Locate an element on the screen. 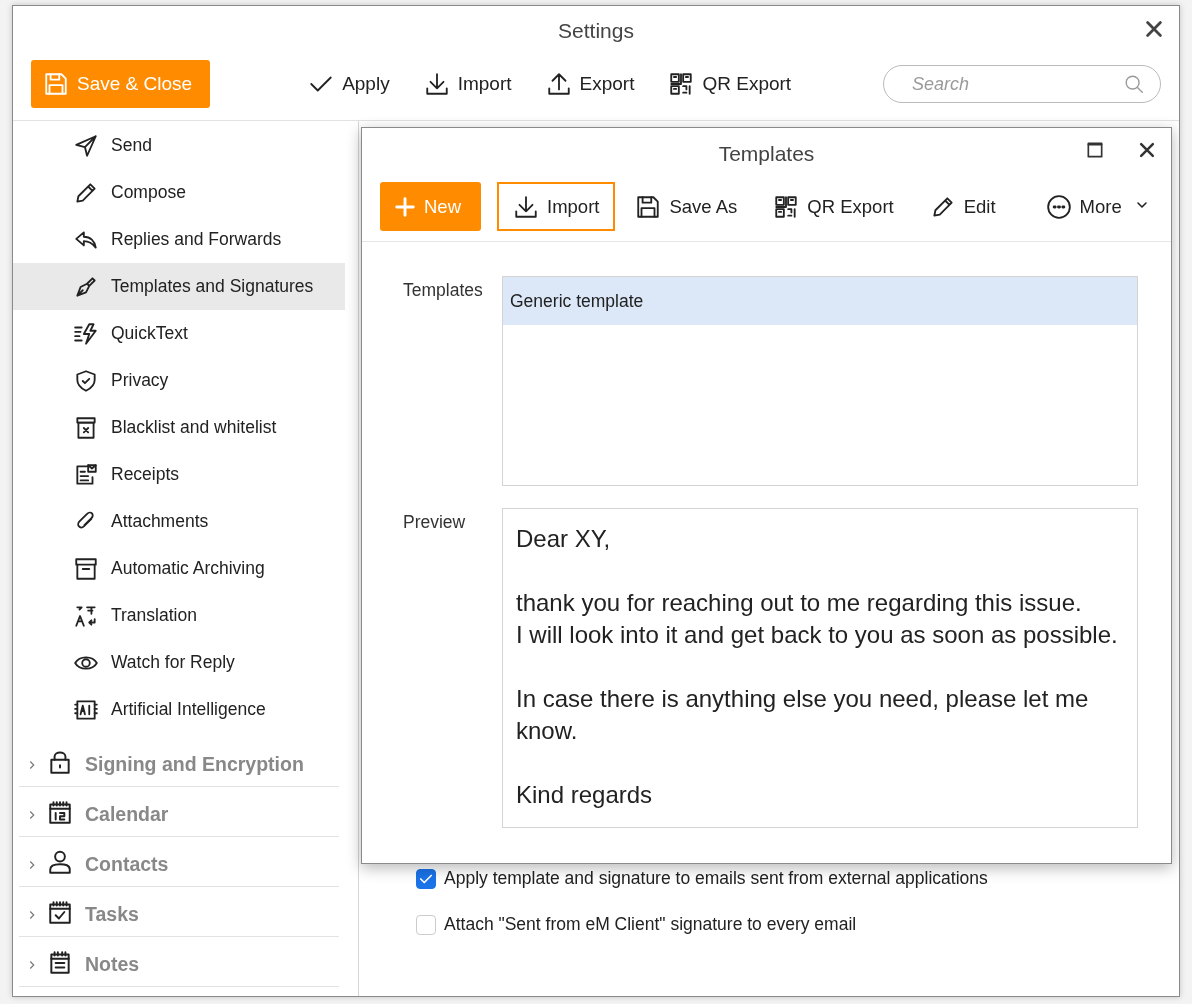 The height and width of the screenshot is (1004, 1192). archive-icon is located at coordinates (86, 568).